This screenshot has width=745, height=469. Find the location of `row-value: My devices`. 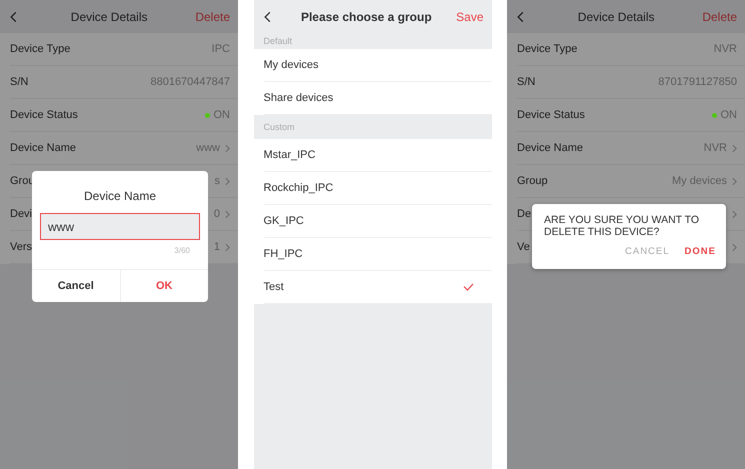

row-value: My devices is located at coordinates (699, 181).